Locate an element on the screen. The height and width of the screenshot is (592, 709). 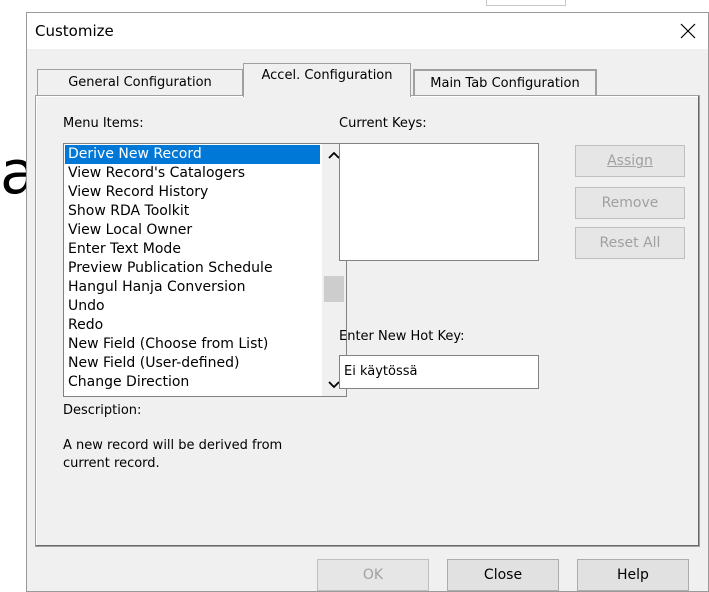
tab-accel-configuration: Accel. Configuration is located at coordinates (327, 80).